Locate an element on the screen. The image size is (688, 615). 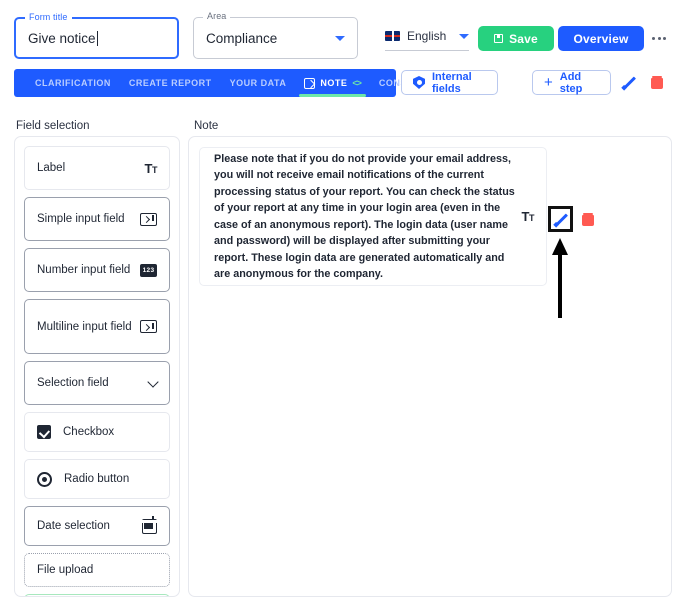
language-select: English is located at coordinates (427, 38).